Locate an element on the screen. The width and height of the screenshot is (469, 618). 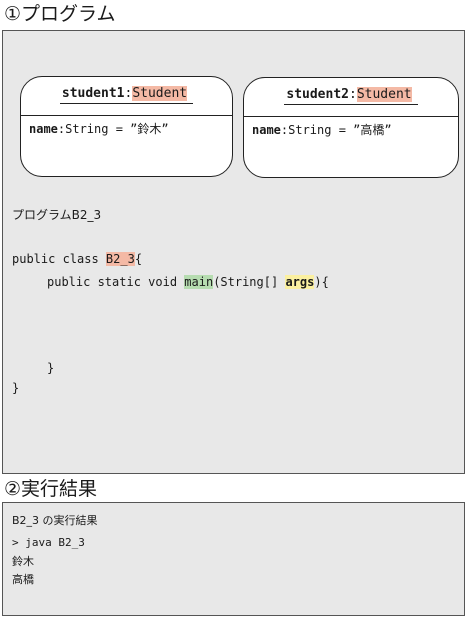
result-output-line: 高橋 is located at coordinates (23, 579).